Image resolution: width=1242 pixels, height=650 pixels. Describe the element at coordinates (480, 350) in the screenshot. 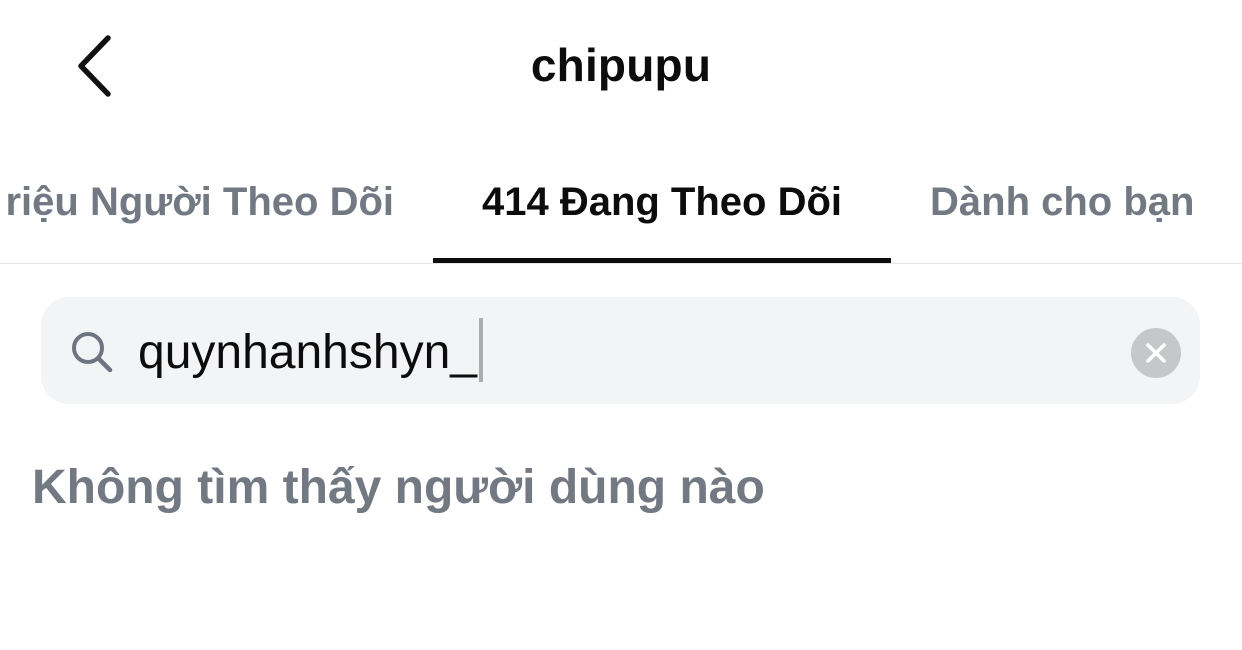

I see `text-caret` at that location.